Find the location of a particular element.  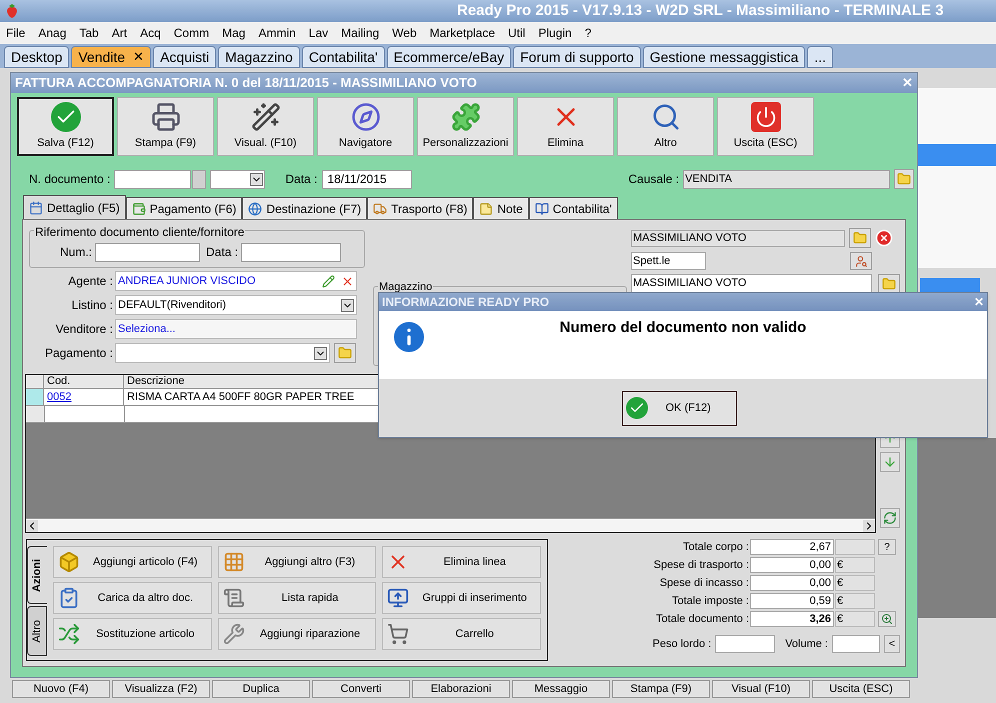

module-tab: Magazzino is located at coordinates (259, 57).